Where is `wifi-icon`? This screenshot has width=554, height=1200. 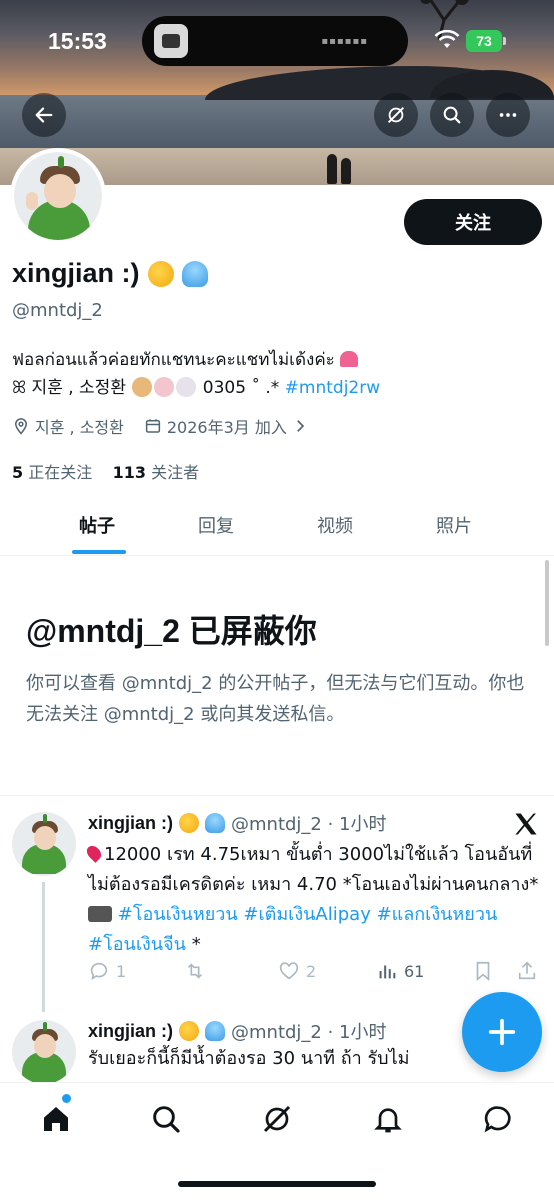 wifi-icon is located at coordinates (447, 39).